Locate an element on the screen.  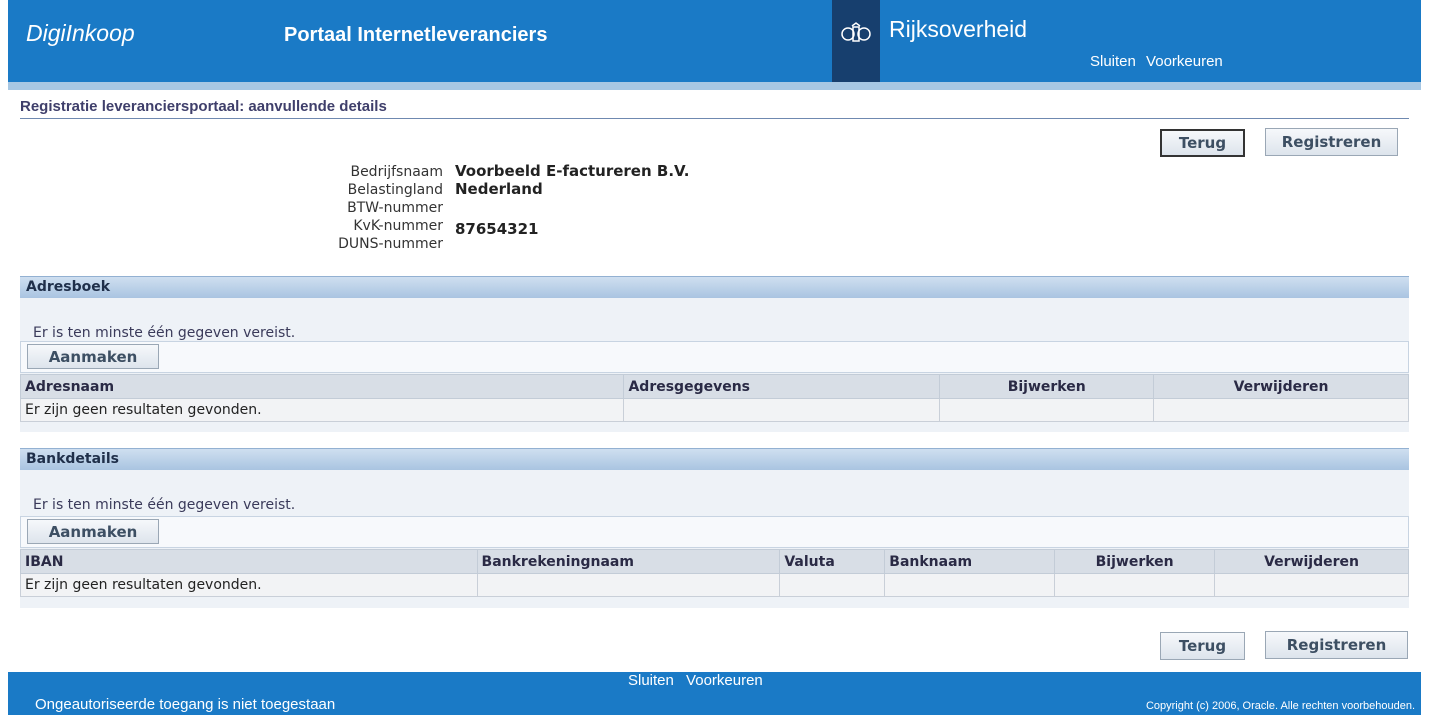
address-book-action-row: Aanmaken is located at coordinates (714, 357).